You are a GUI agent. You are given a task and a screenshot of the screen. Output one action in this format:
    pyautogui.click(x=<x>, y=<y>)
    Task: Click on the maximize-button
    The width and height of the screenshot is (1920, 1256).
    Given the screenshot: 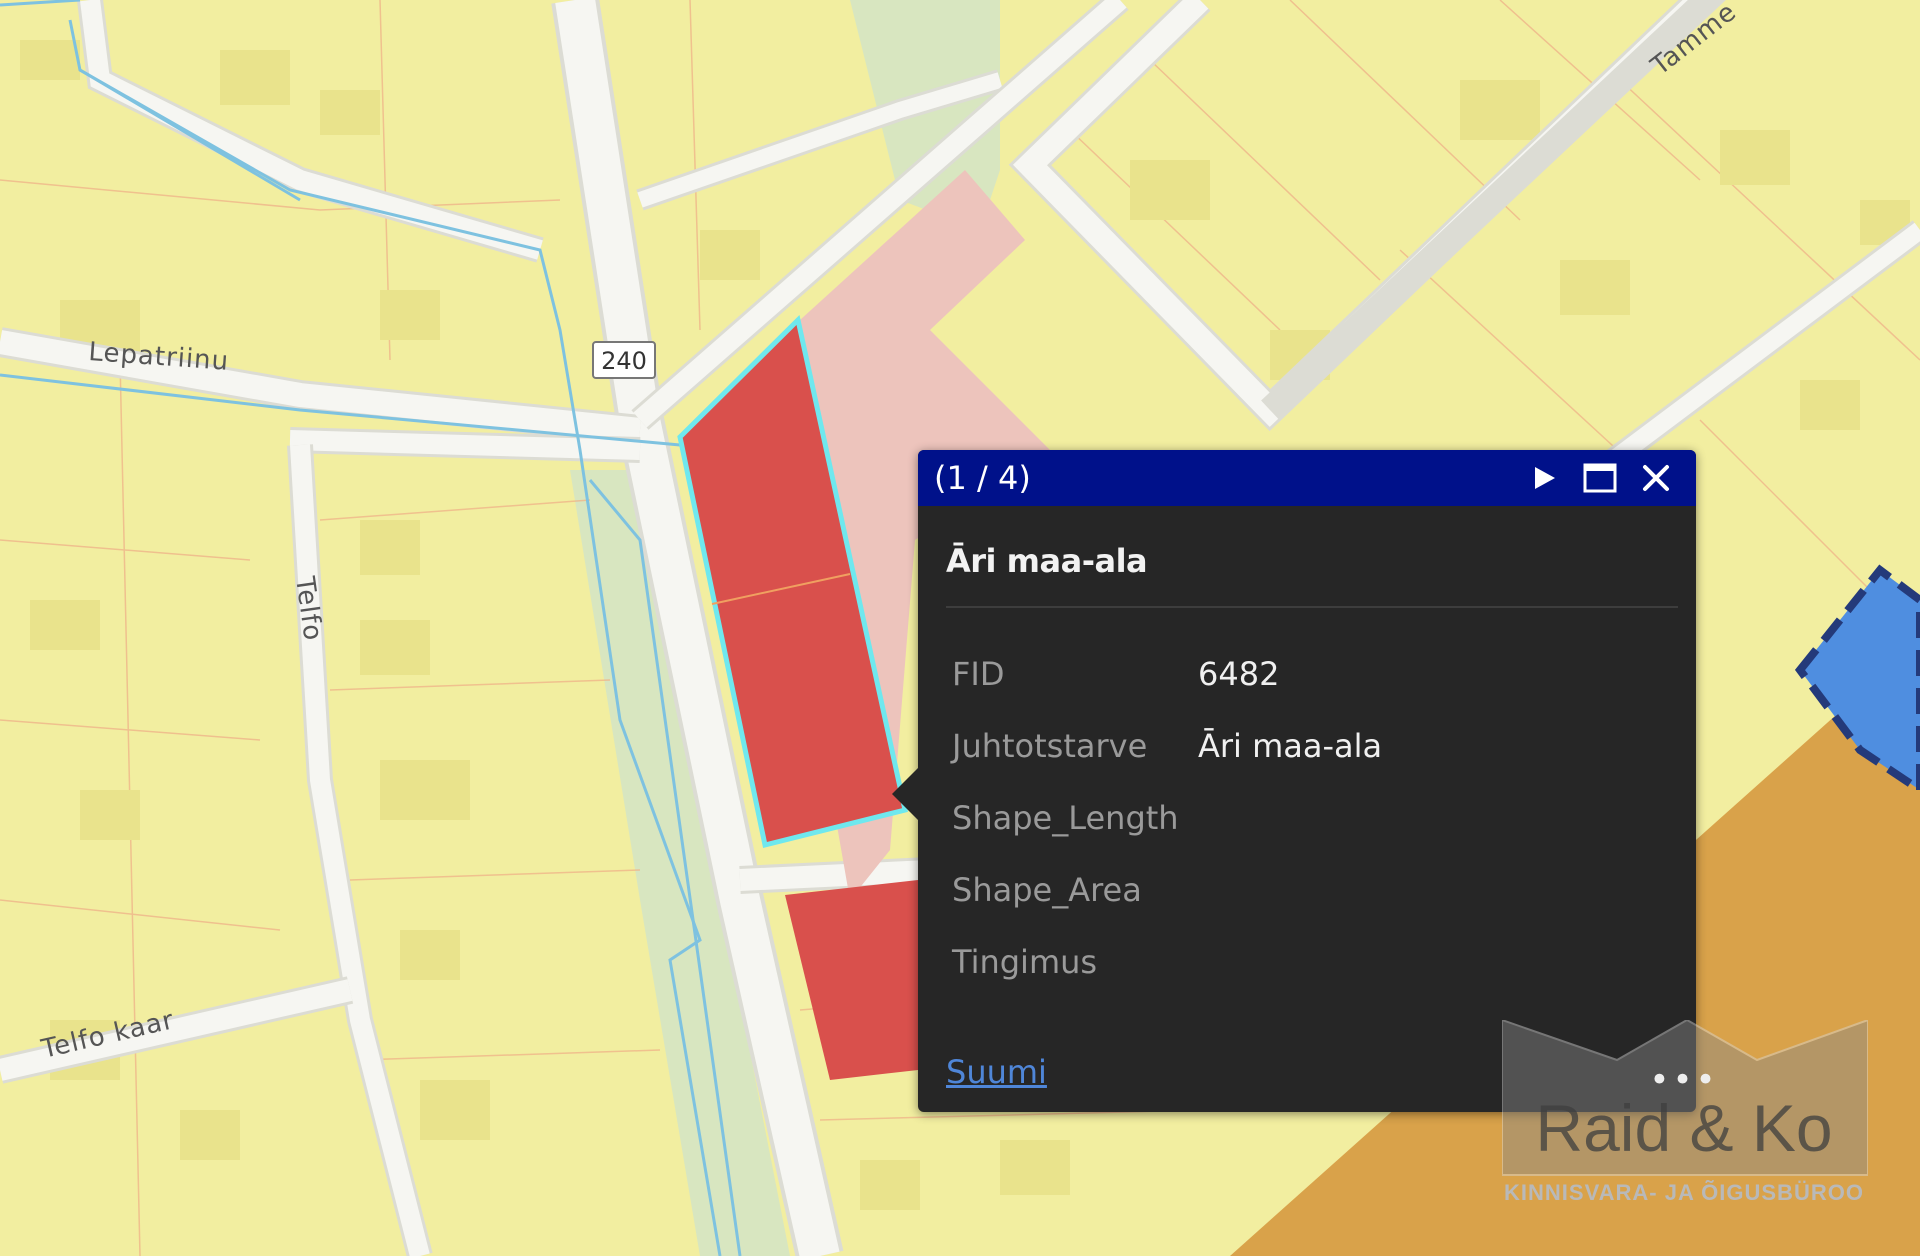 What is the action you would take?
    pyautogui.click(x=1600, y=478)
    